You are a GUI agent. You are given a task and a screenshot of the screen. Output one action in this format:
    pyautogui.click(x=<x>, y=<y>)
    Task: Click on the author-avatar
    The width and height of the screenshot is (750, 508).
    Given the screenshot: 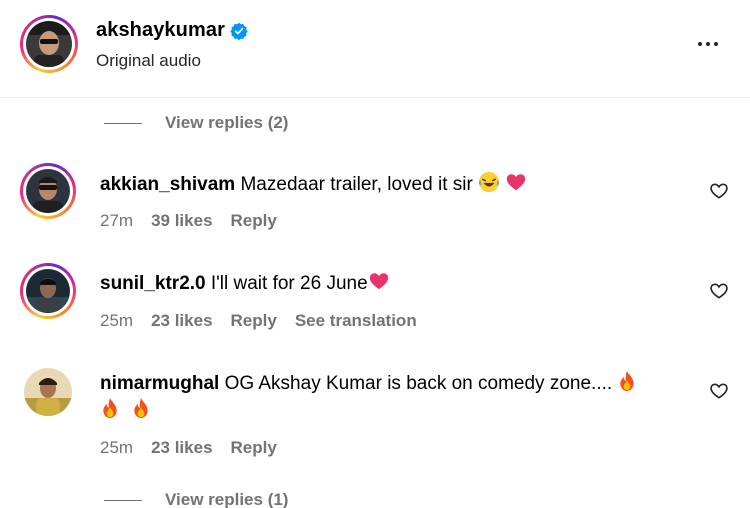 What is the action you would take?
    pyautogui.click(x=49, y=44)
    